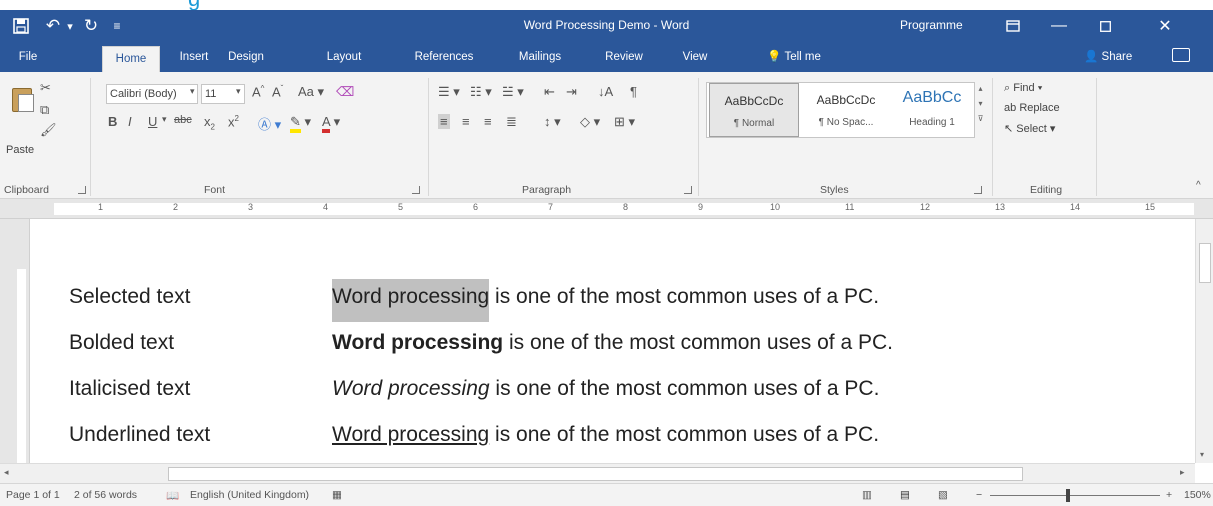 The height and width of the screenshot is (506, 1213). What do you see at coordinates (311, 92) in the screenshot?
I see `change-case-icon: Aa ▾` at bounding box center [311, 92].